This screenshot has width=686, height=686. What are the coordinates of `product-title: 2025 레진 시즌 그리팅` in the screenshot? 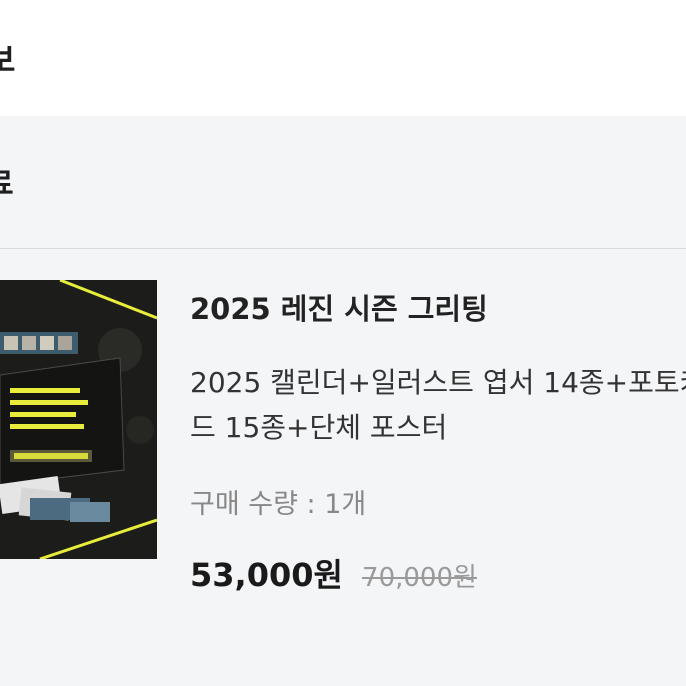 It's located at (339, 309).